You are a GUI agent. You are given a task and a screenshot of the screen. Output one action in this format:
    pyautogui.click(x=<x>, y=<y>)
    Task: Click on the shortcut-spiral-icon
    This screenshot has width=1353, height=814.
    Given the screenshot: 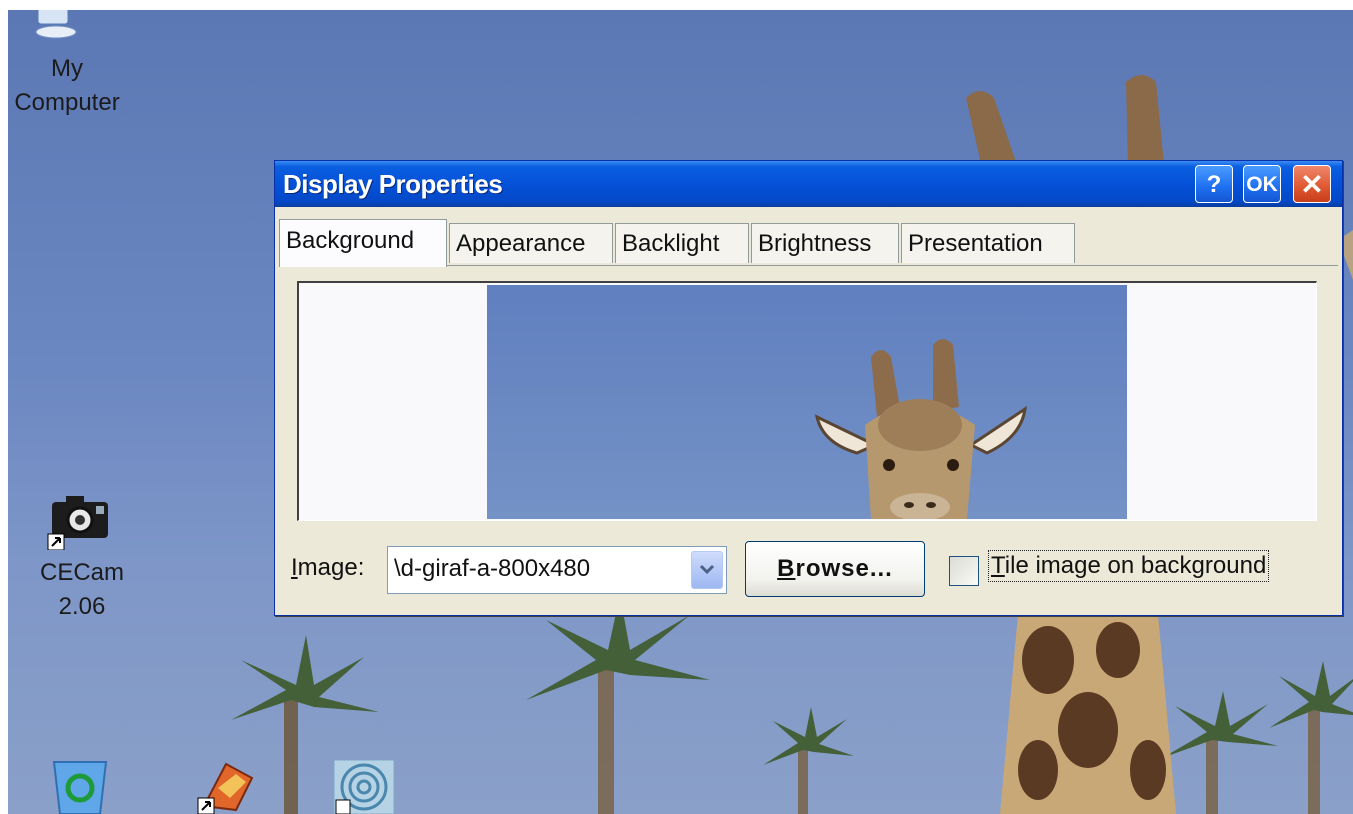 What is the action you would take?
    pyautogui.click(x=364, y=787)
    